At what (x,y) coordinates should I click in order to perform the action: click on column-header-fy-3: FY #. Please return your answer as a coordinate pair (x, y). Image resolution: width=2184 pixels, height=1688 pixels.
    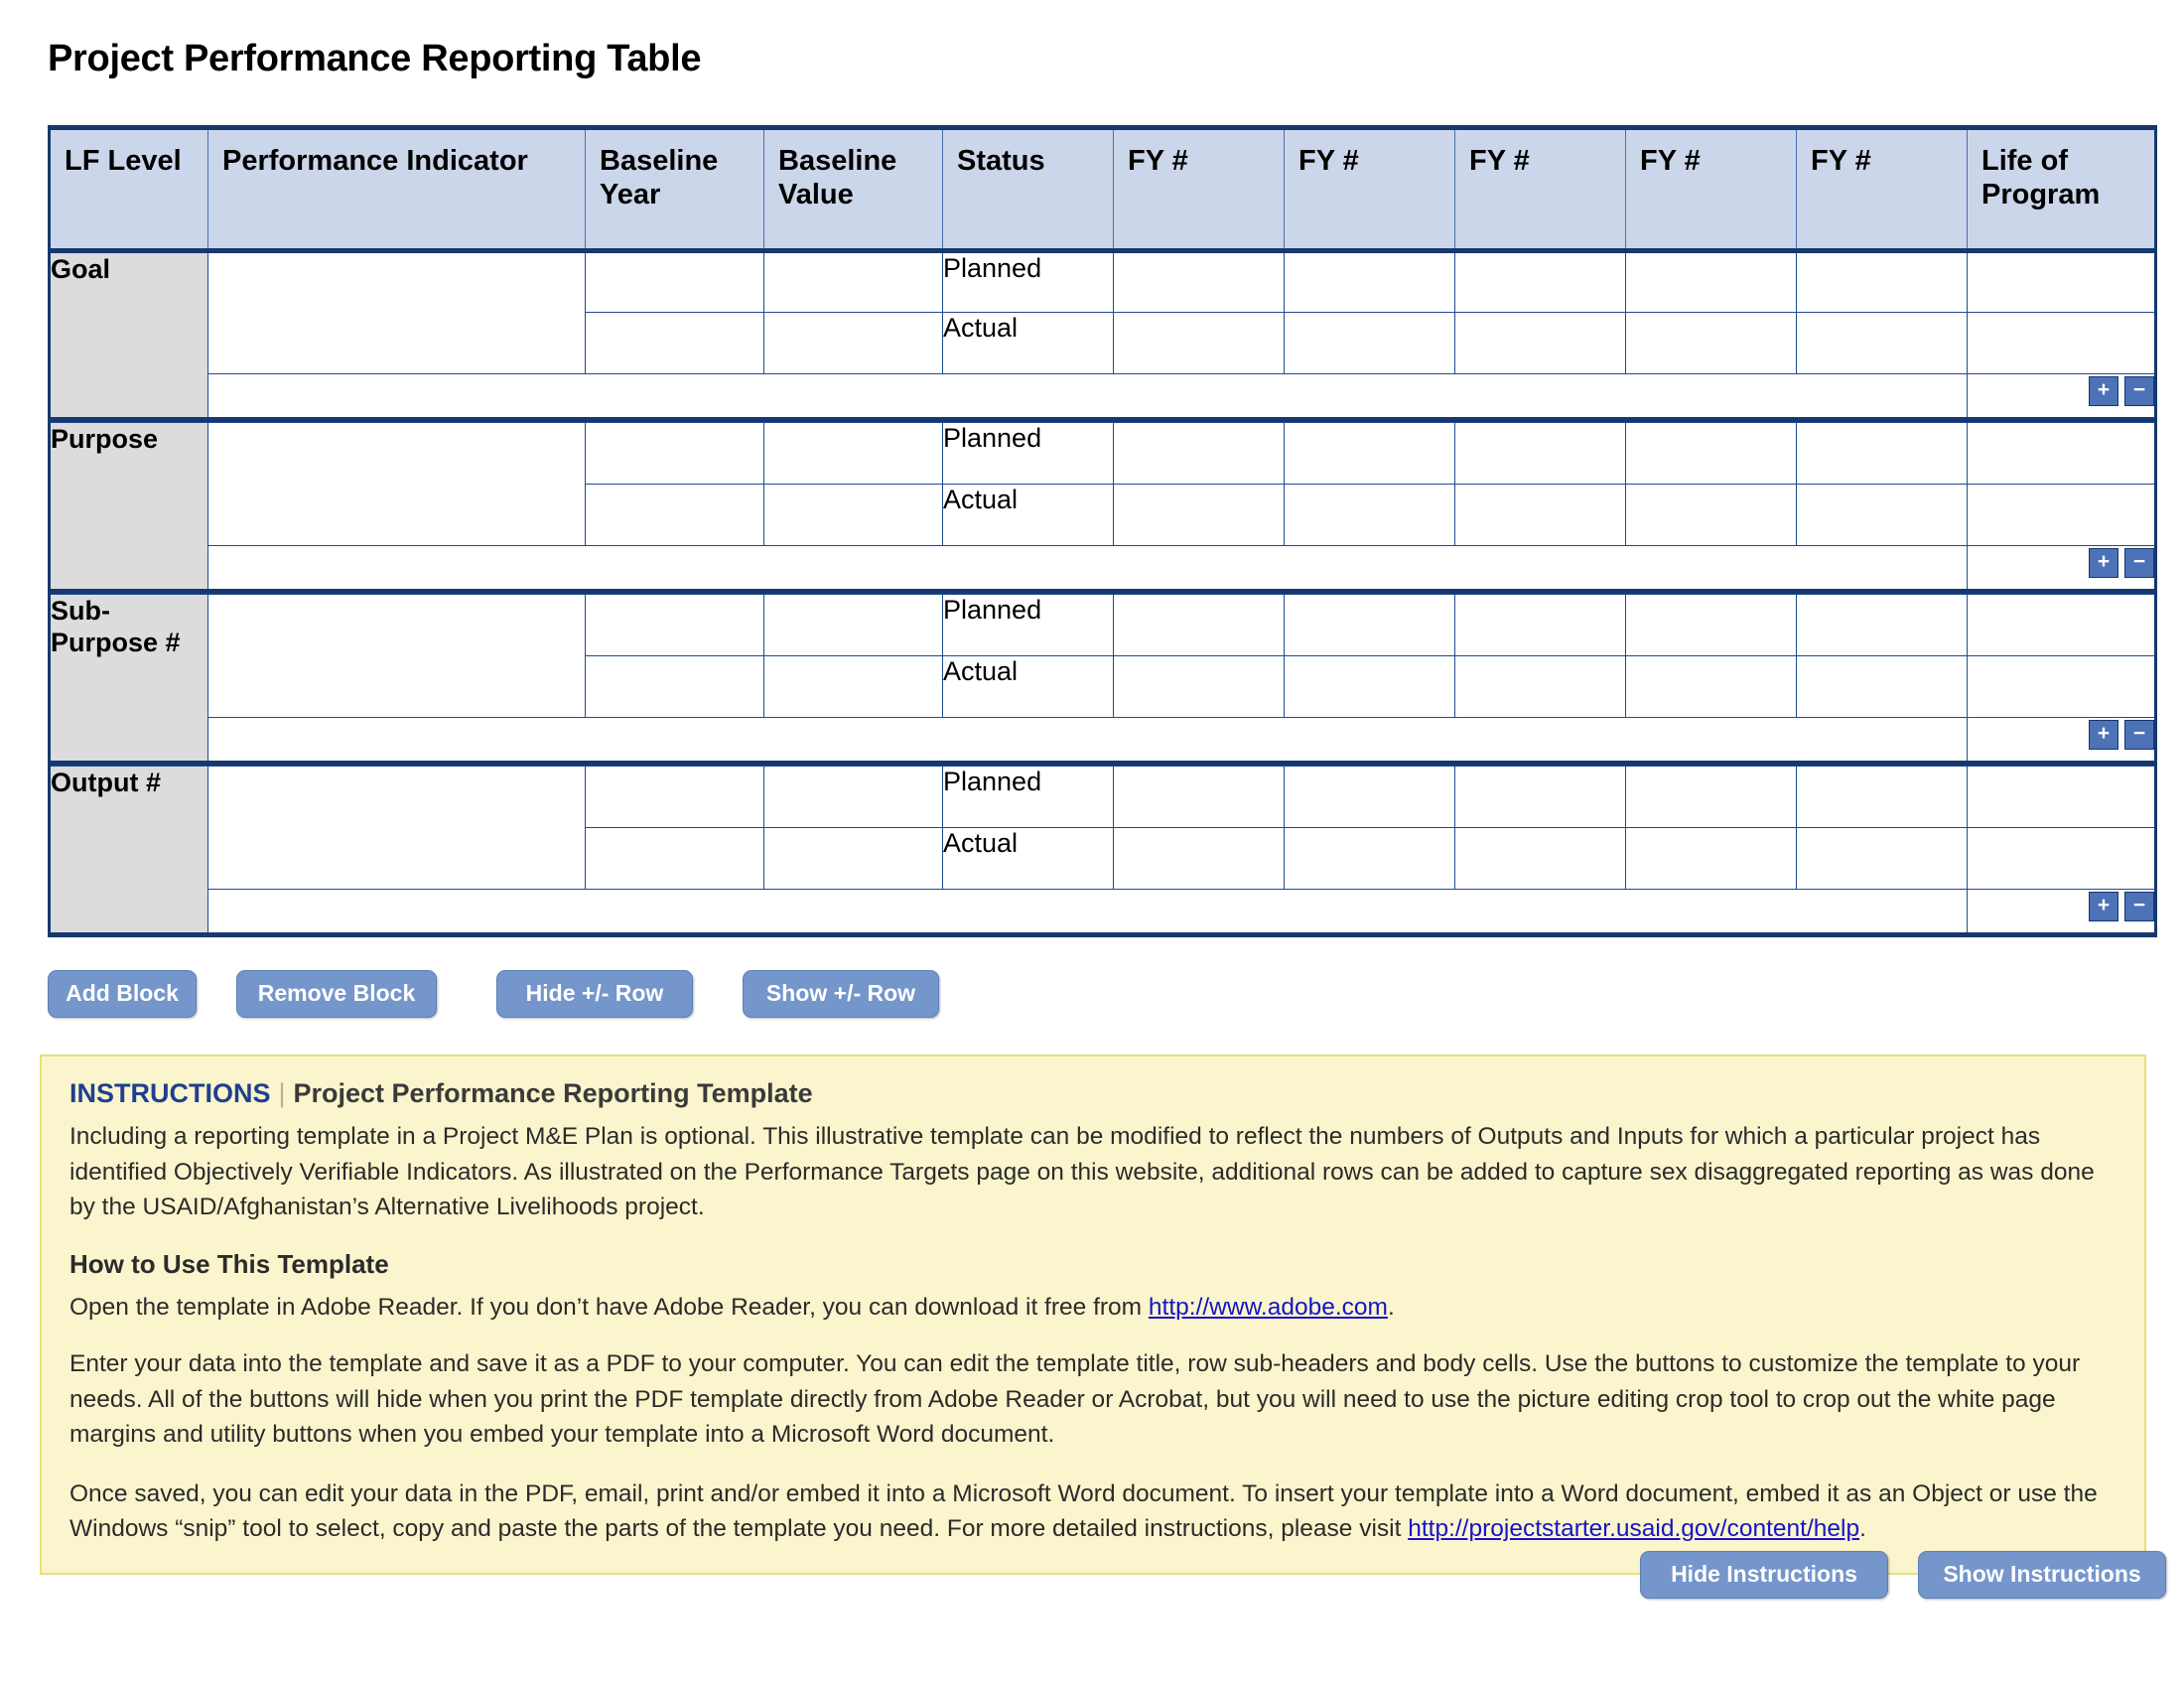
    Looking at the image, I should click on (1540, 189).